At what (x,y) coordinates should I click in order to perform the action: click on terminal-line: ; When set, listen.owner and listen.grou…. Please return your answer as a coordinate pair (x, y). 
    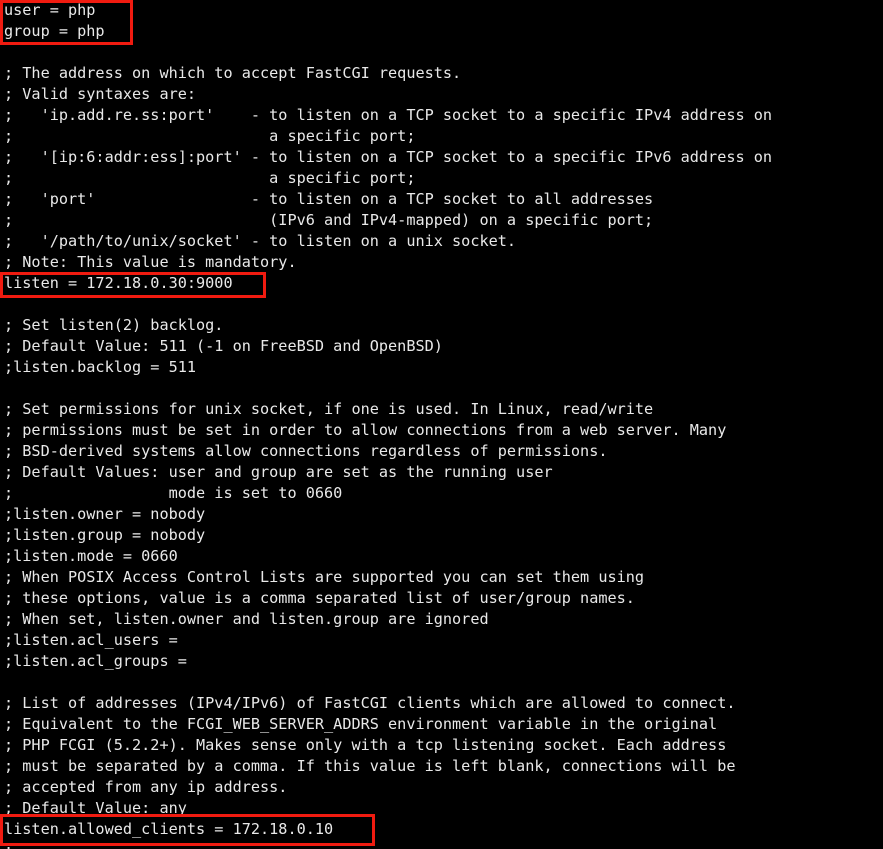
    Looking at the image, I should click on (246, 619).